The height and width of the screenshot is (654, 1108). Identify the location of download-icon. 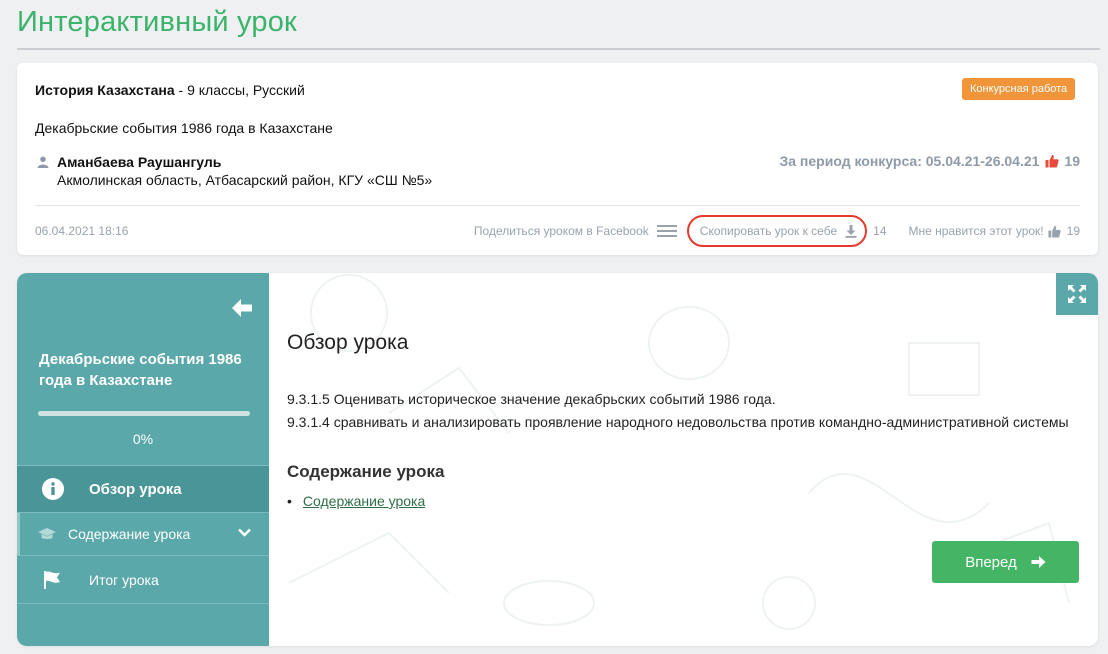
(851, 231).